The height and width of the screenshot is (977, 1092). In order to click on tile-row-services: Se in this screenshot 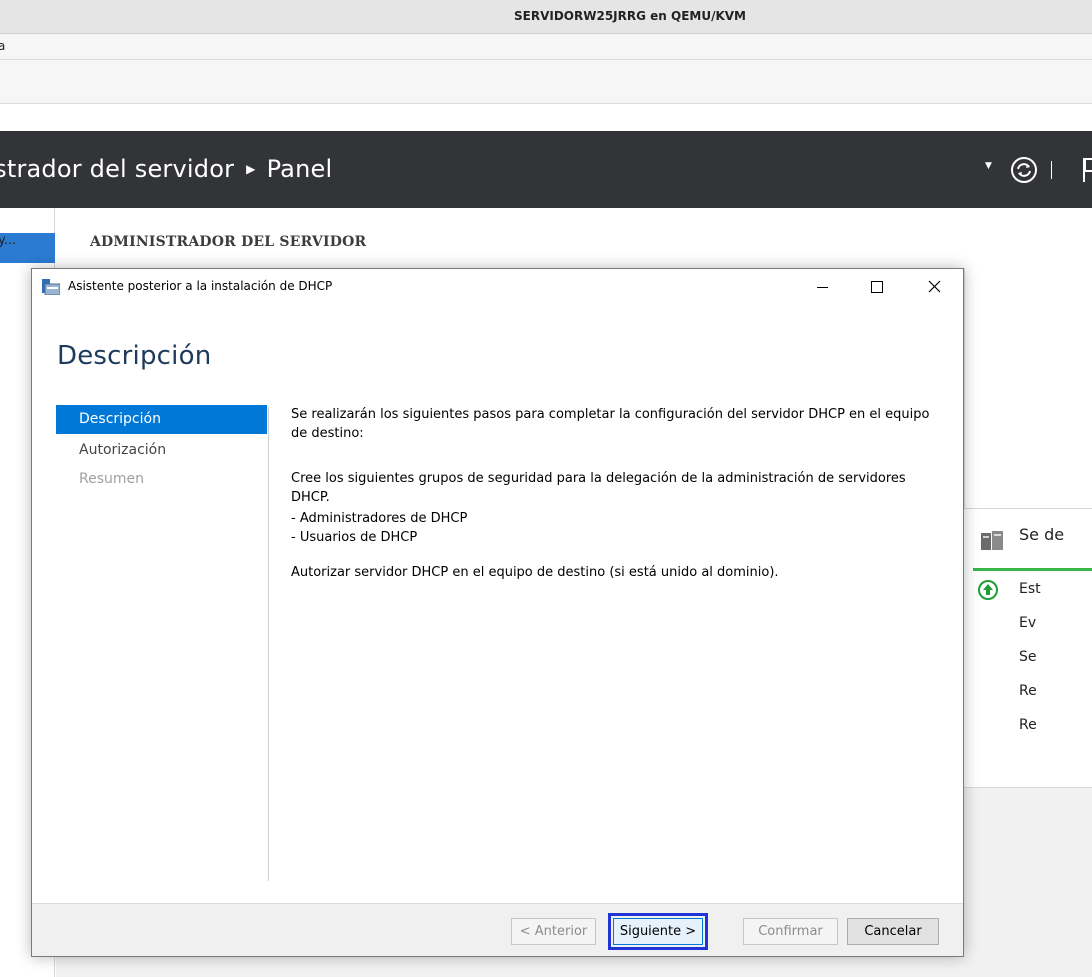, I will do `click(1028, 657)`.